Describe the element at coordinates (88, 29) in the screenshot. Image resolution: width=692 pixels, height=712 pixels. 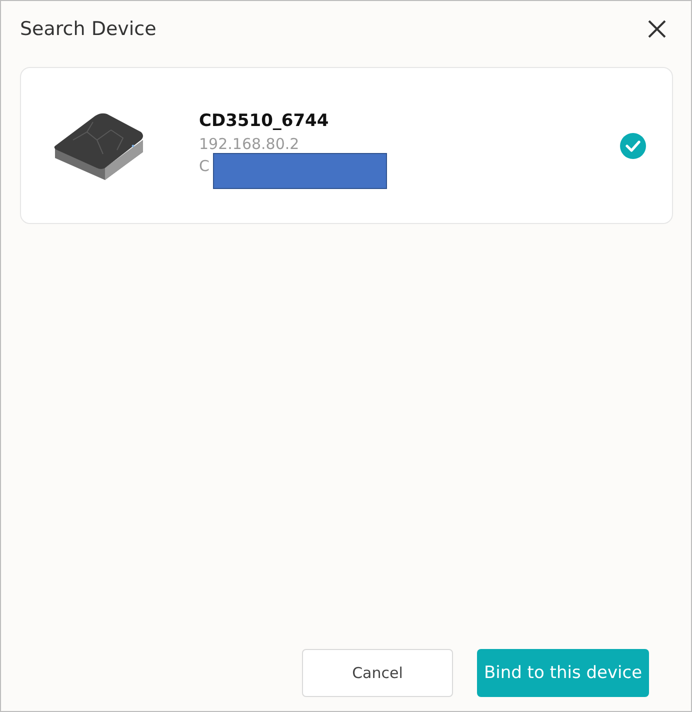
I see `dialog-title: Search Device` at that location.